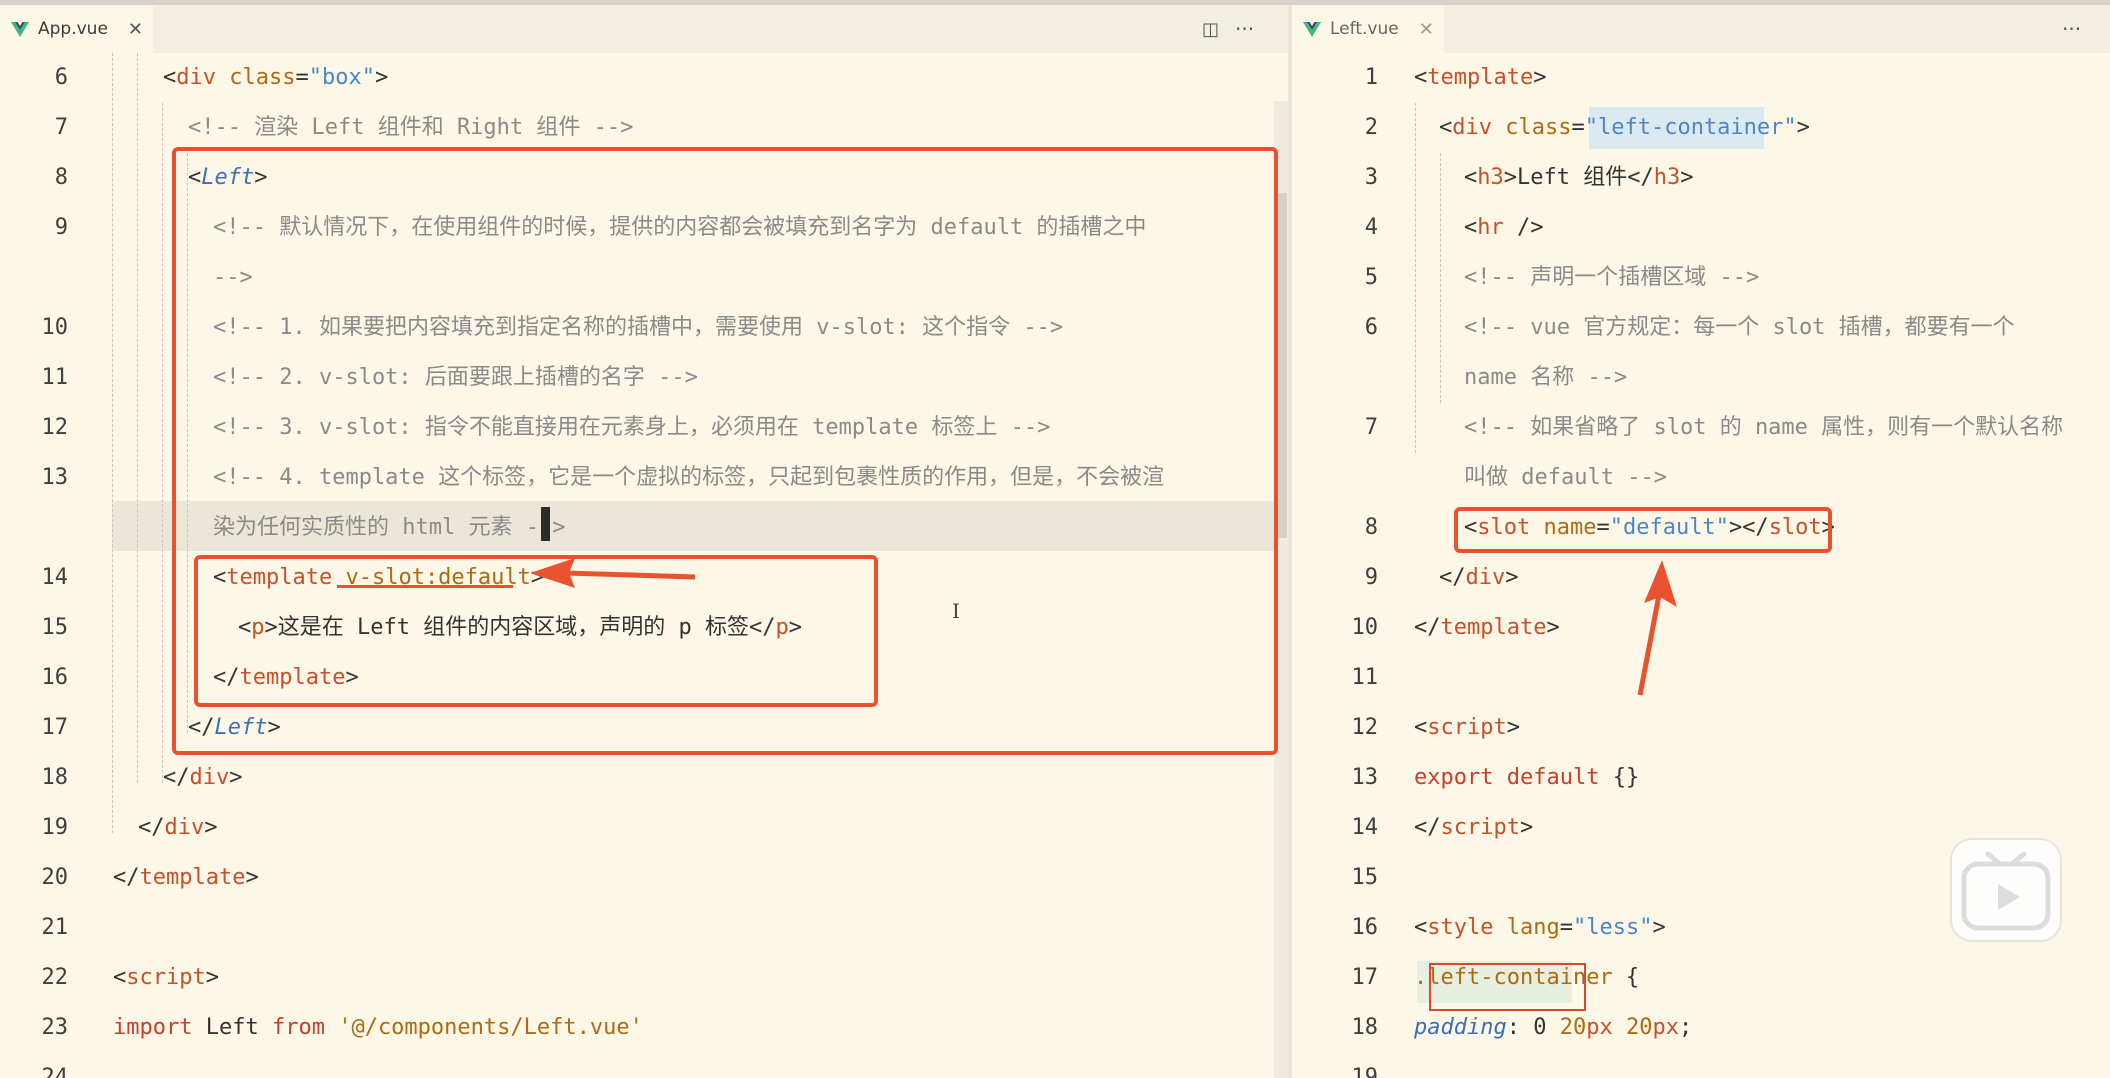  I want to click on code-token: name 名称 -->, so click(1546, 377).